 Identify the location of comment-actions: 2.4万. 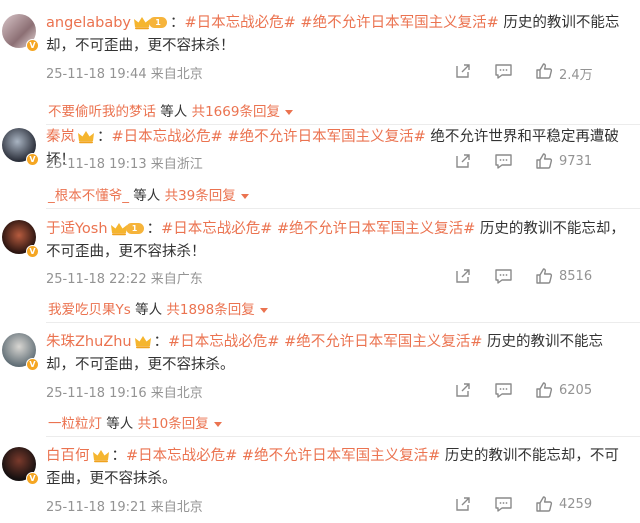
(515, 72).